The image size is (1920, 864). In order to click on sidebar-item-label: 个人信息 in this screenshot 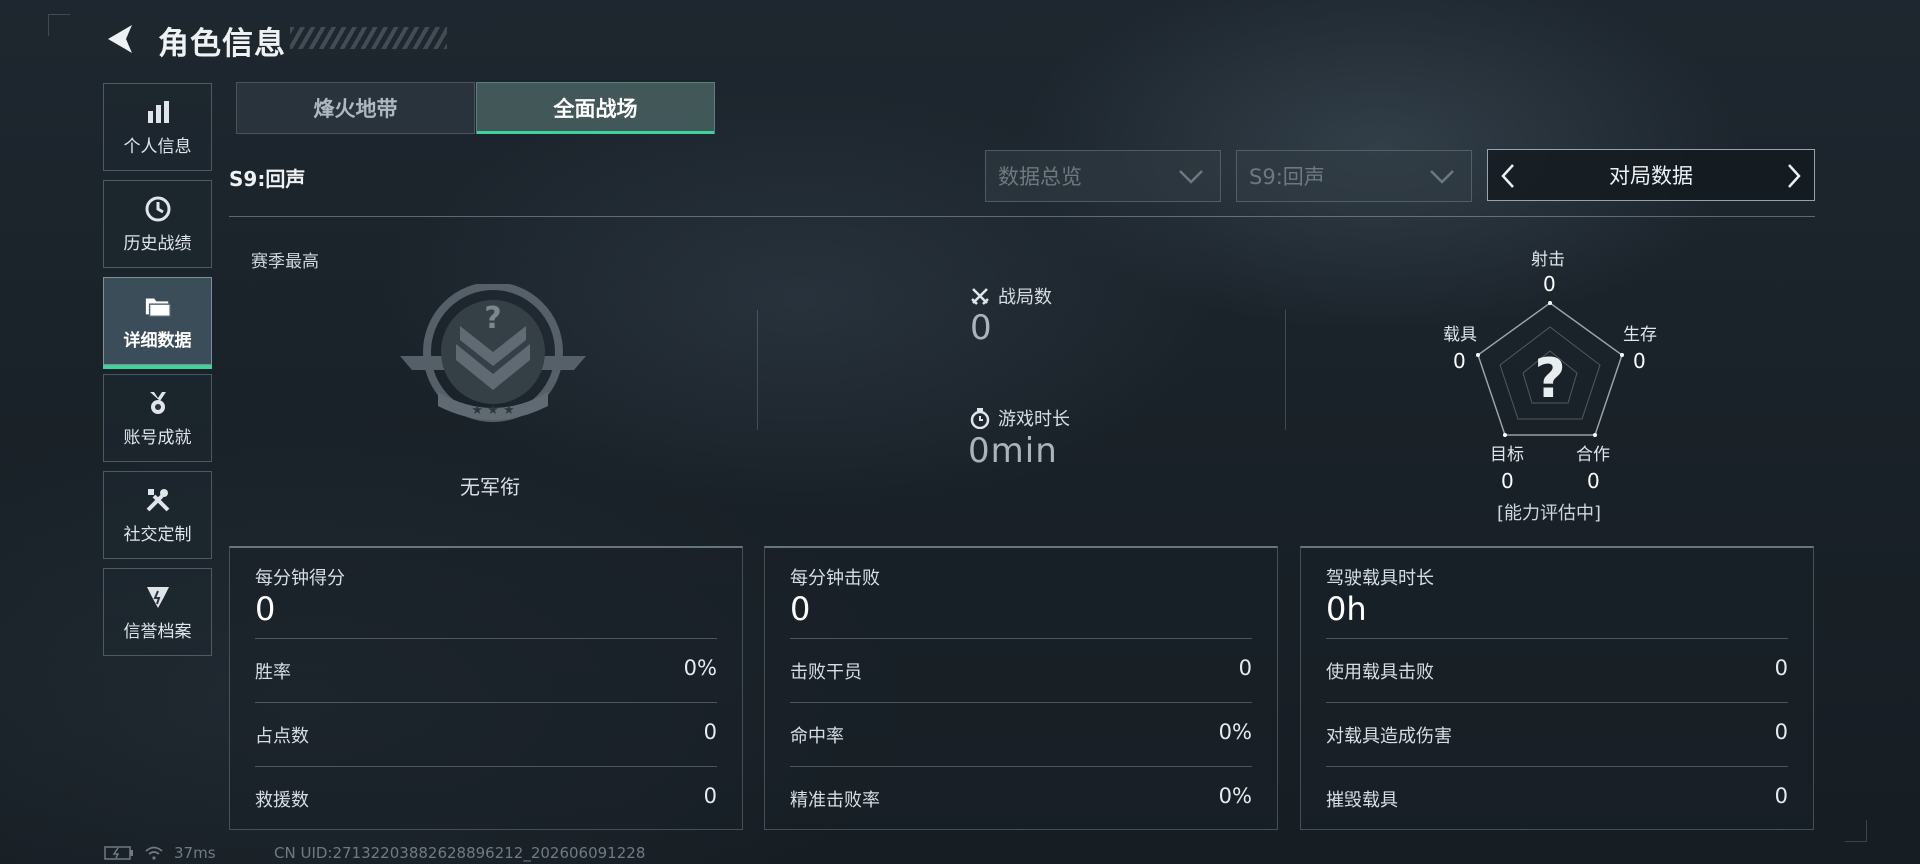, I will do `click(157, 146)`.